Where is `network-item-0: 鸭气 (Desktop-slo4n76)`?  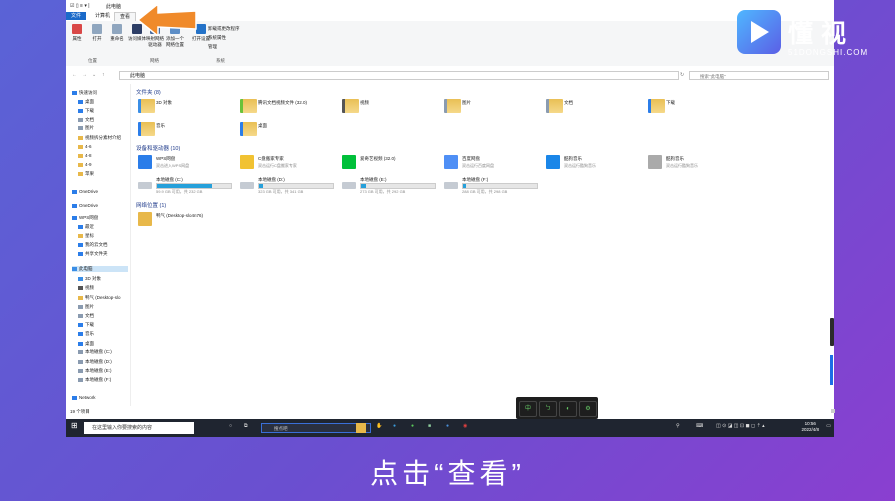
network-item-0: 鸭气 (Desktop-slo4n76) is located at coordinates (184, 221).